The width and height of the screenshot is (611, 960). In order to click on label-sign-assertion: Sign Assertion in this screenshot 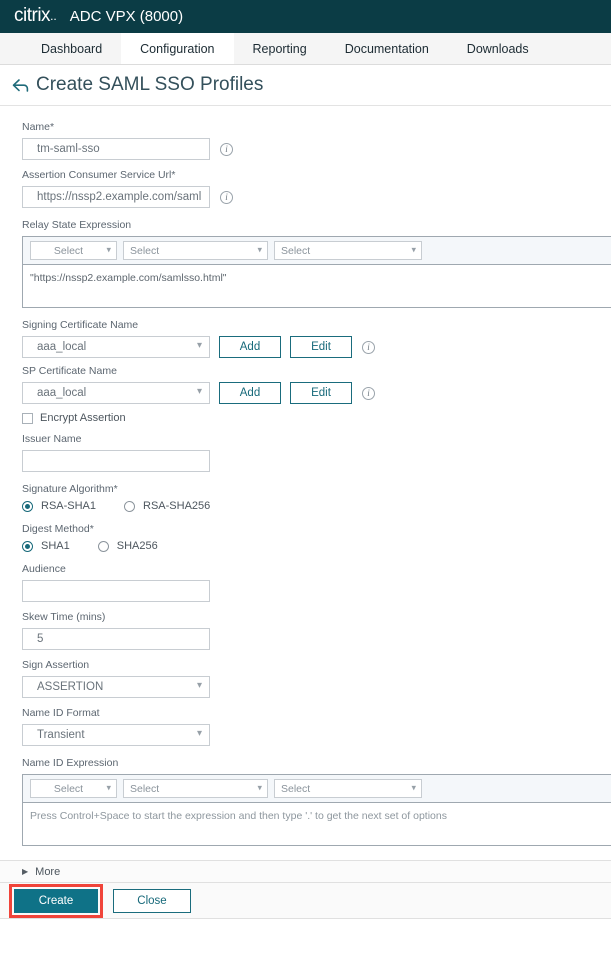, I will do `click(56, 665)`.